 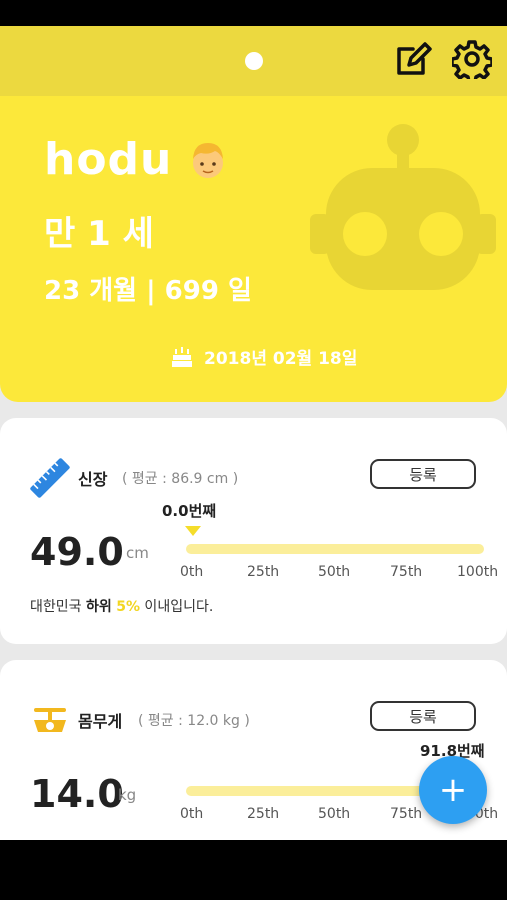 I want to click on desc-suffix: 이내입니다., so click(x=176, y=607).